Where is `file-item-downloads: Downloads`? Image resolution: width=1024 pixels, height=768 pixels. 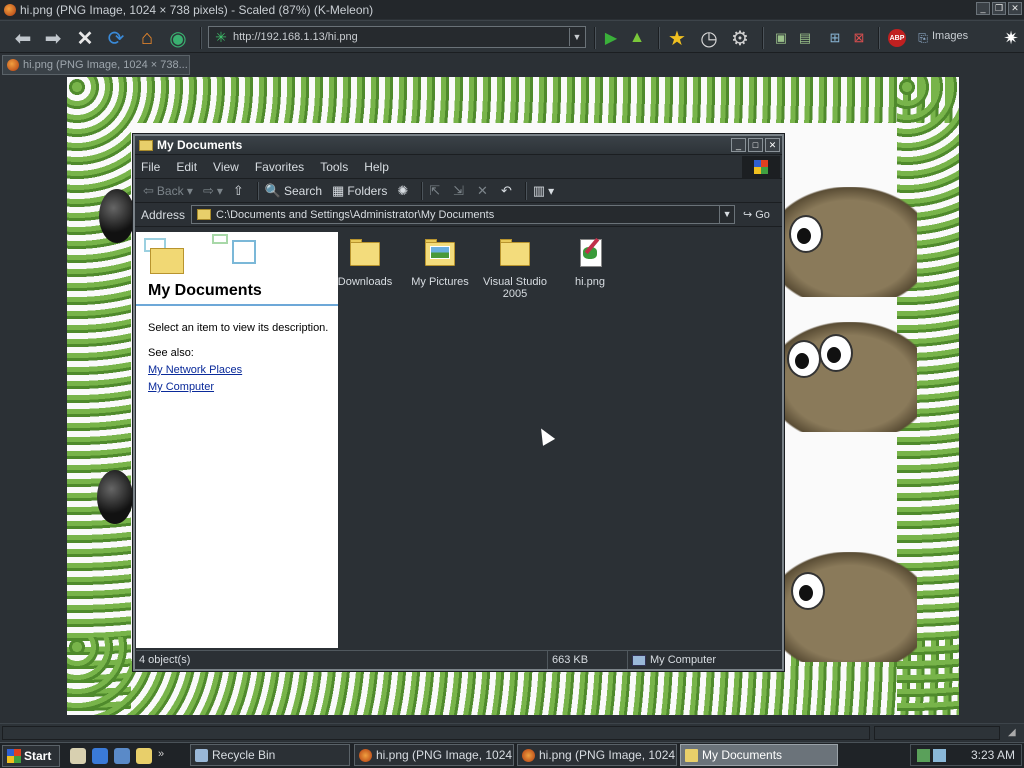
file-item-downloads: Downloads is located at coordinates (365, 263).